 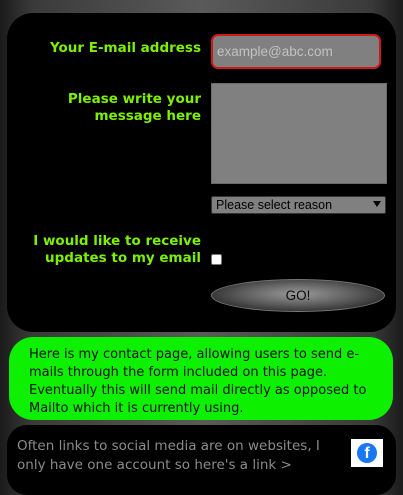 What do you see at coordinates (125, 48) in the screenshot?
I see `email-label: Your E-mail address` at bounding box center [125, 48].